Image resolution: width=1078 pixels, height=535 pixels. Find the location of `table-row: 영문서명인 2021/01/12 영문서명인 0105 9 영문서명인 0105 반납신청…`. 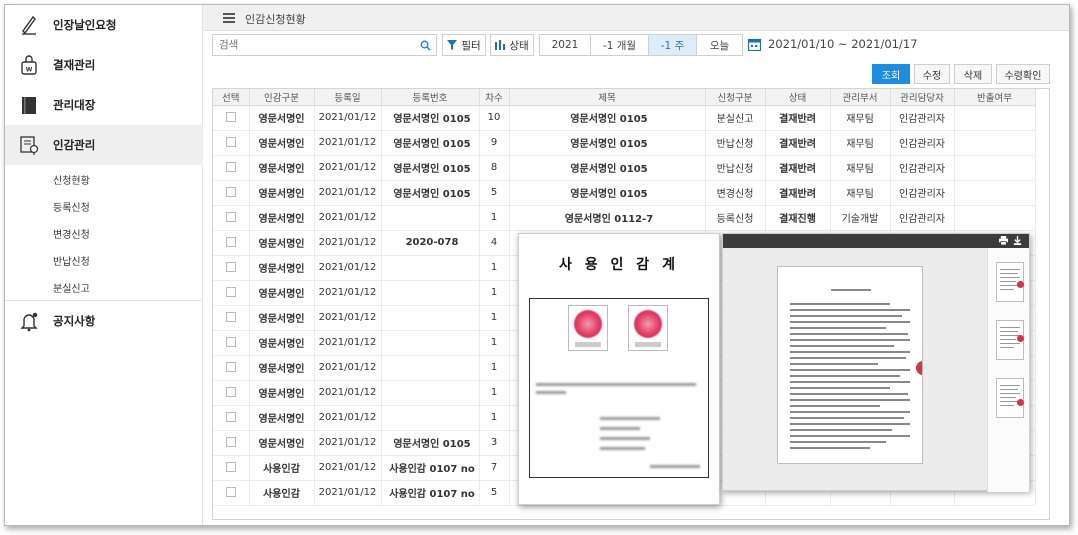

table-row: 영문서명인 2021/01/12 영문서명인 0105 9 영문서명인 0105 반납신청… is located at coordinates (624, 143).